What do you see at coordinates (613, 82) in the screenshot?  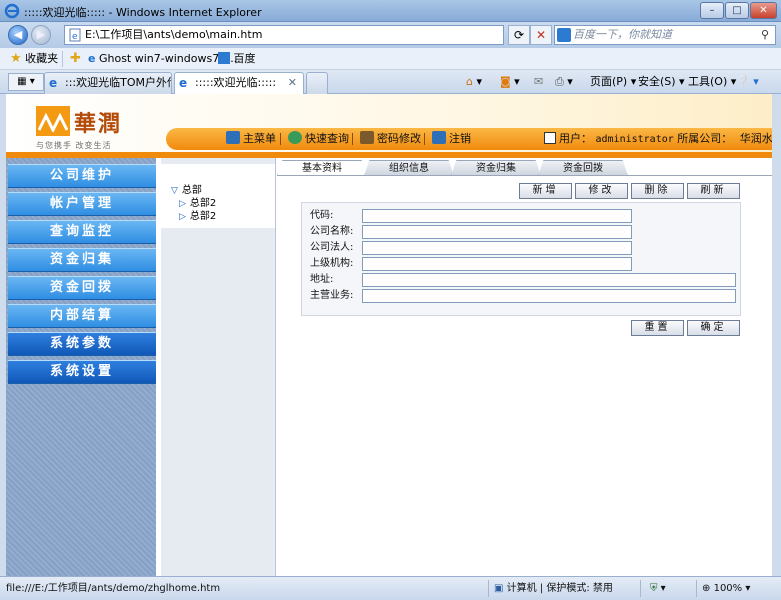 I see `page-menu: 页面(P) ▾` at bounding box center [613, 82].